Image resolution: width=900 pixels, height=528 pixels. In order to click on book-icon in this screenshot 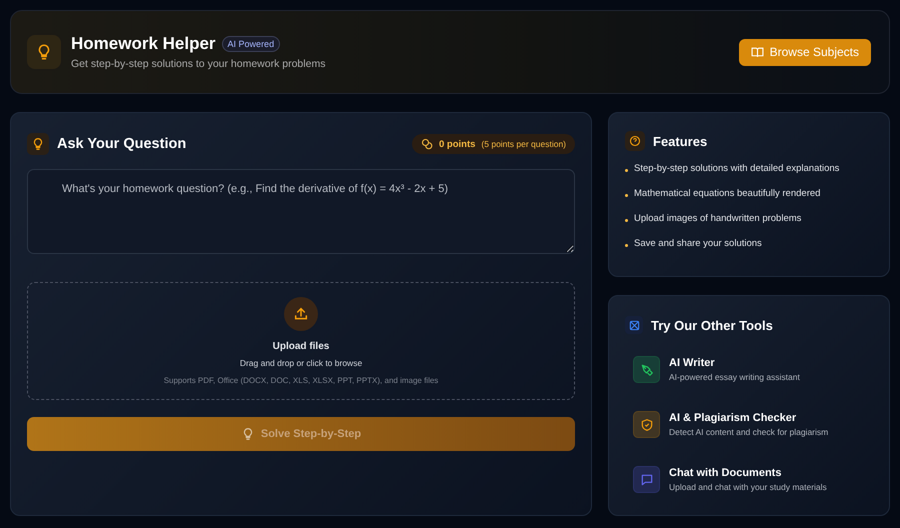, I will do `click(757, 52)`.